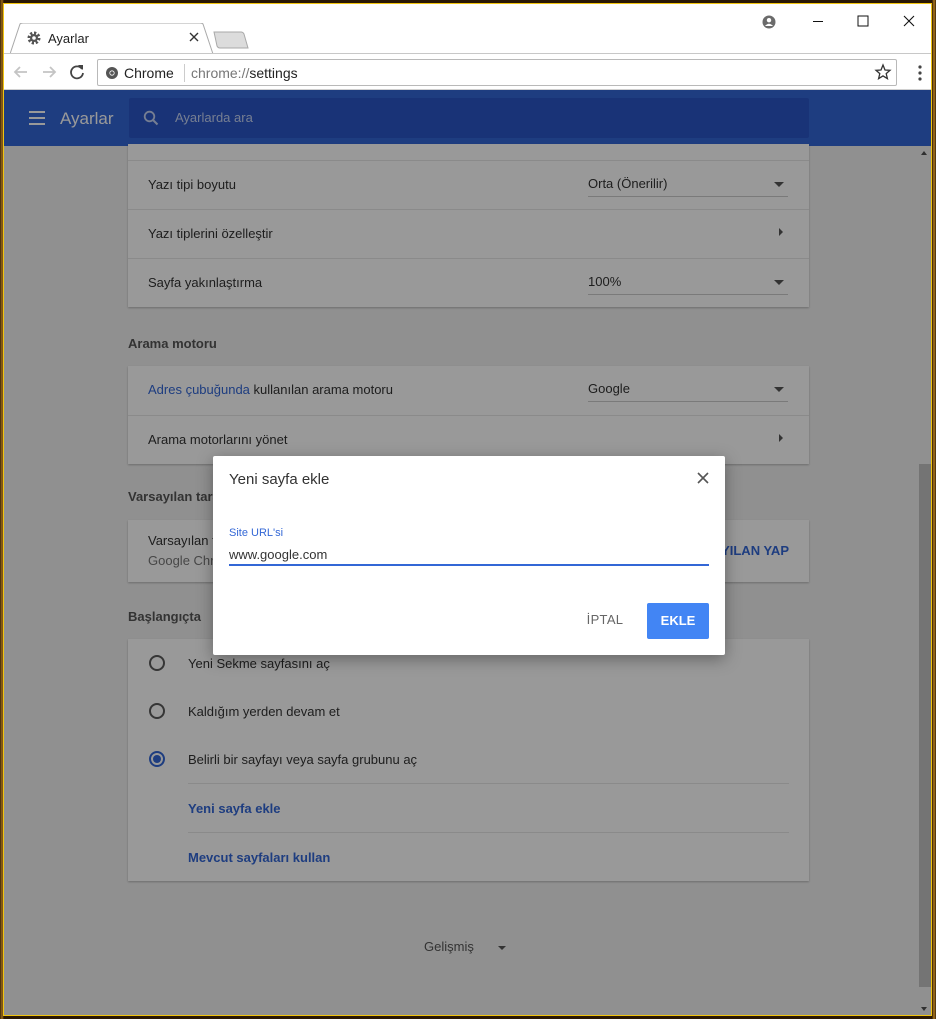 This screenshot has height=1019, width=936. I want to click on back-icon, so click(21, 72).